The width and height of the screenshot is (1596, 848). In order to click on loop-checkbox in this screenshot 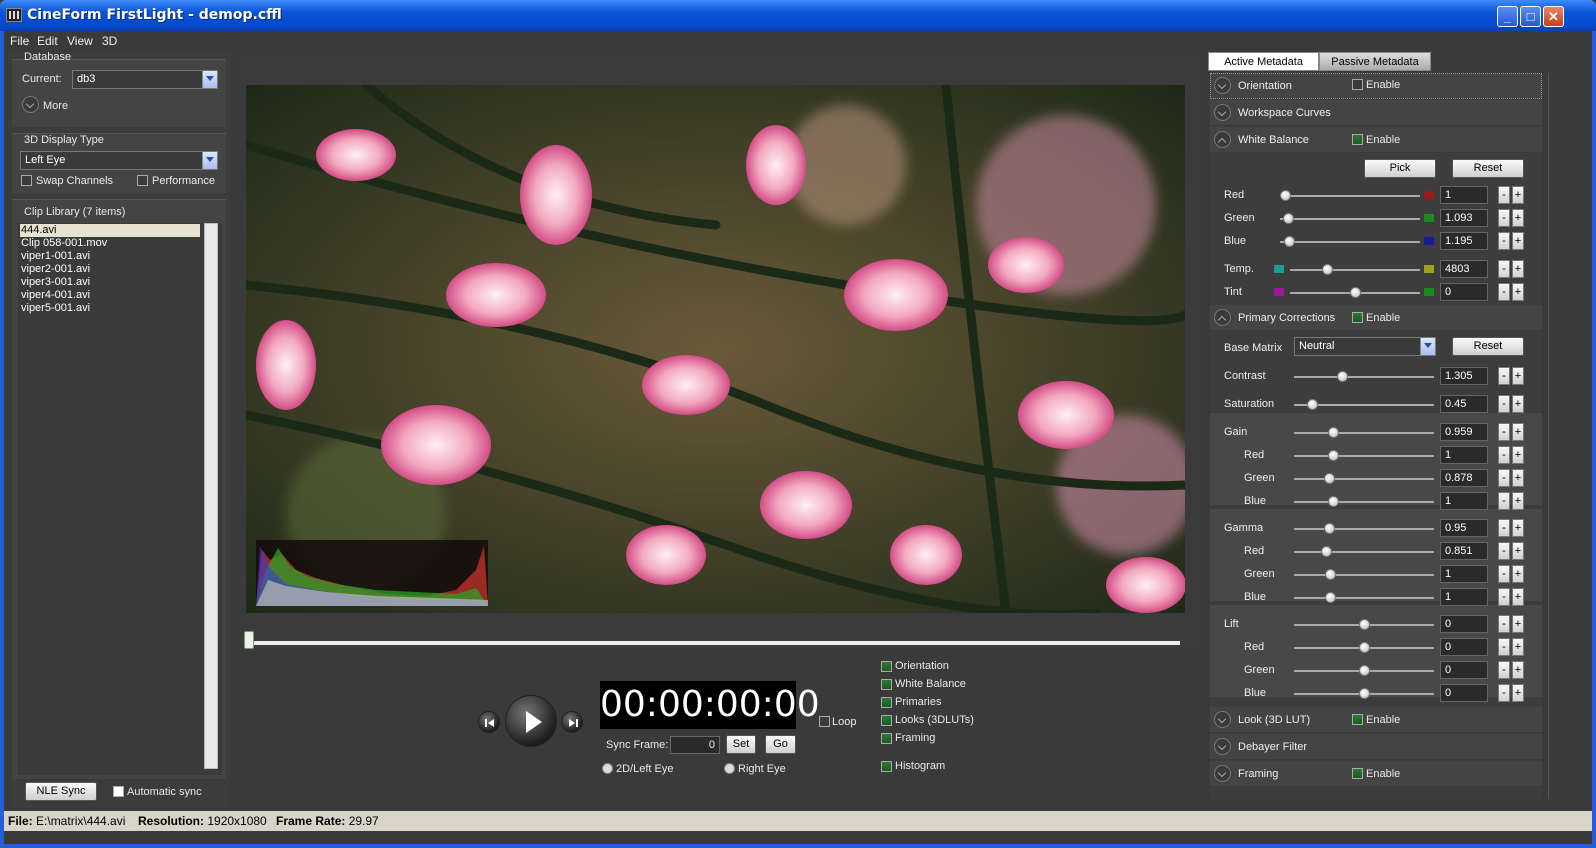, I will do `click(824, 721)`.